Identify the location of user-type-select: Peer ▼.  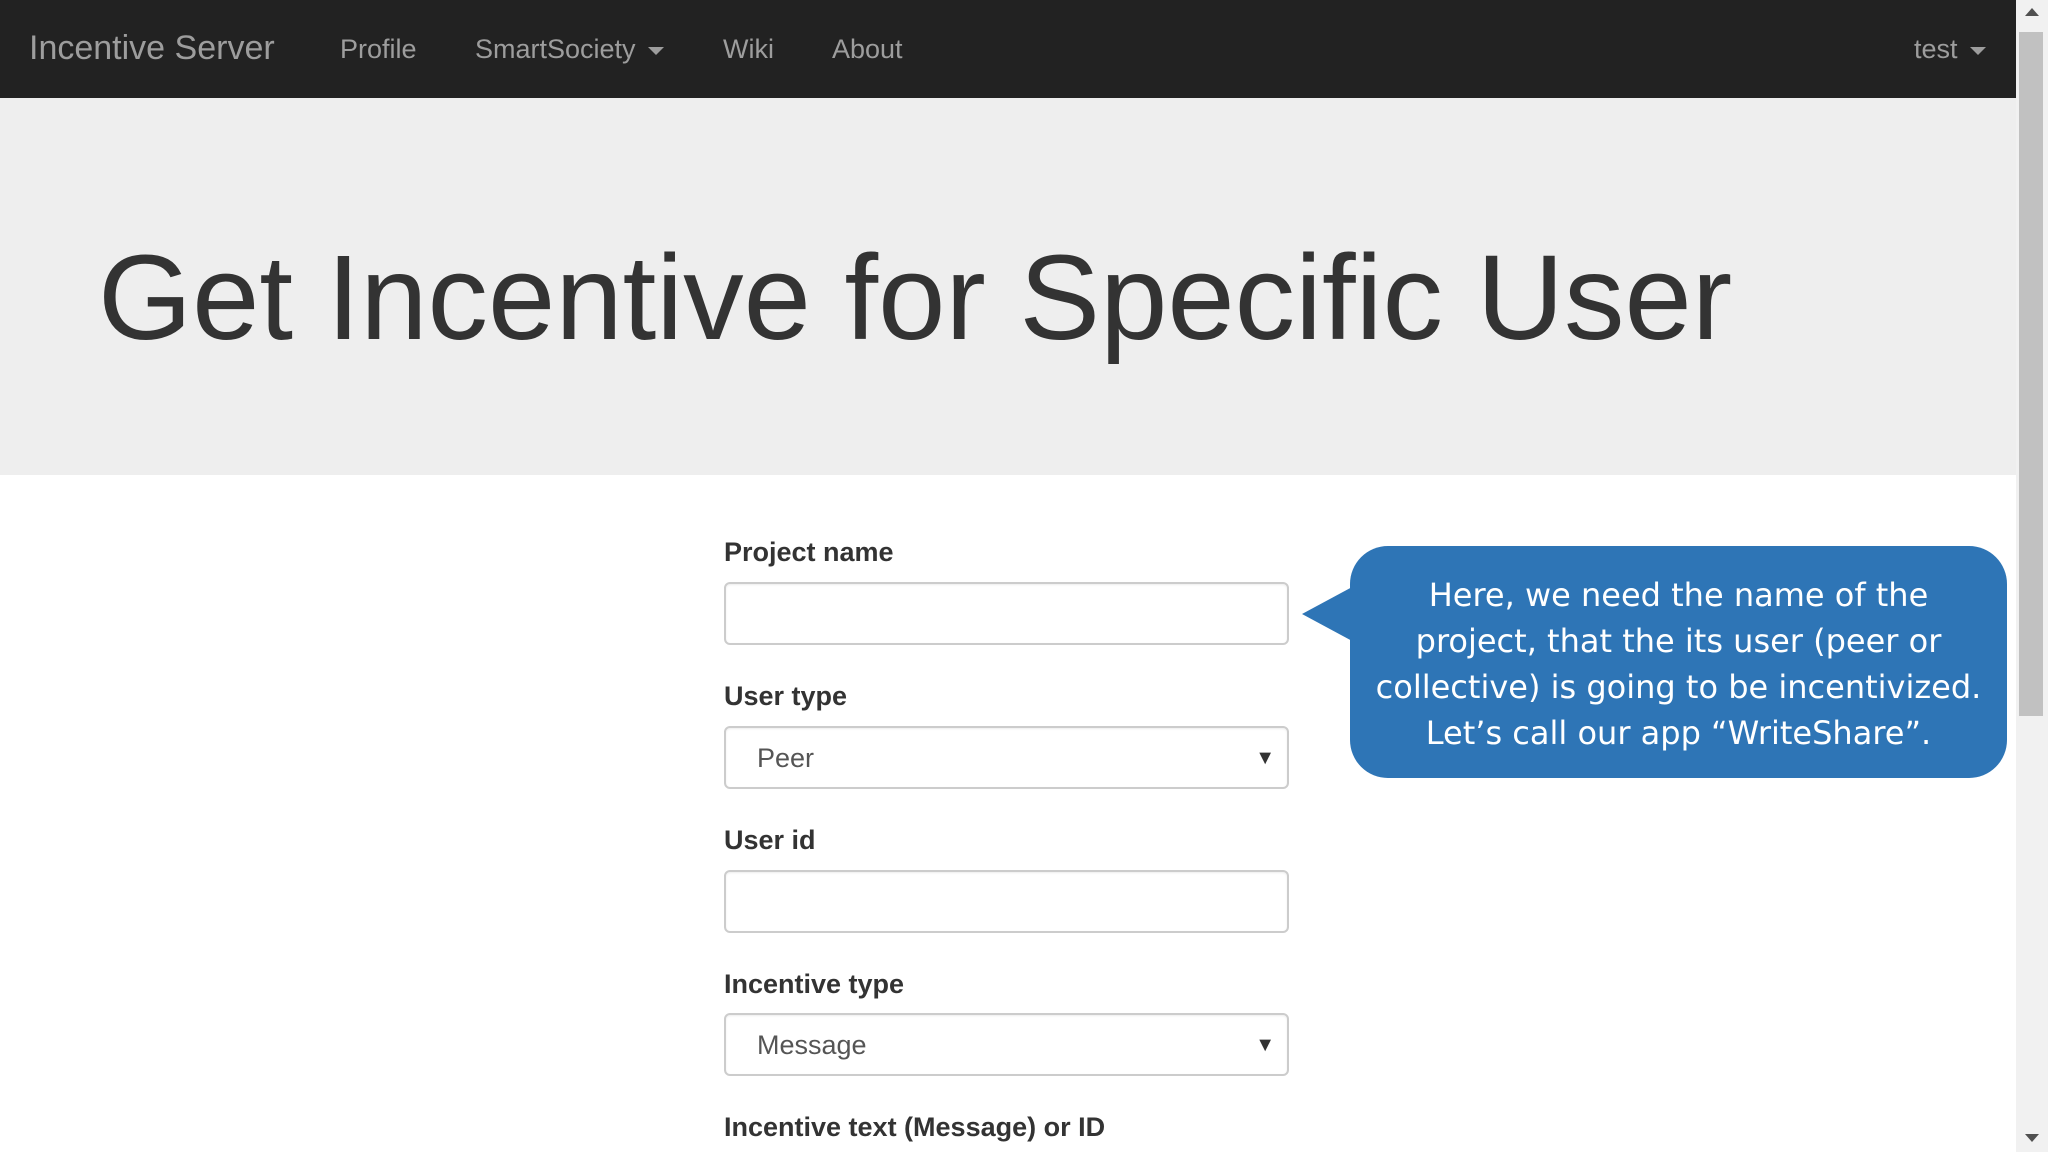
(1006, 757).